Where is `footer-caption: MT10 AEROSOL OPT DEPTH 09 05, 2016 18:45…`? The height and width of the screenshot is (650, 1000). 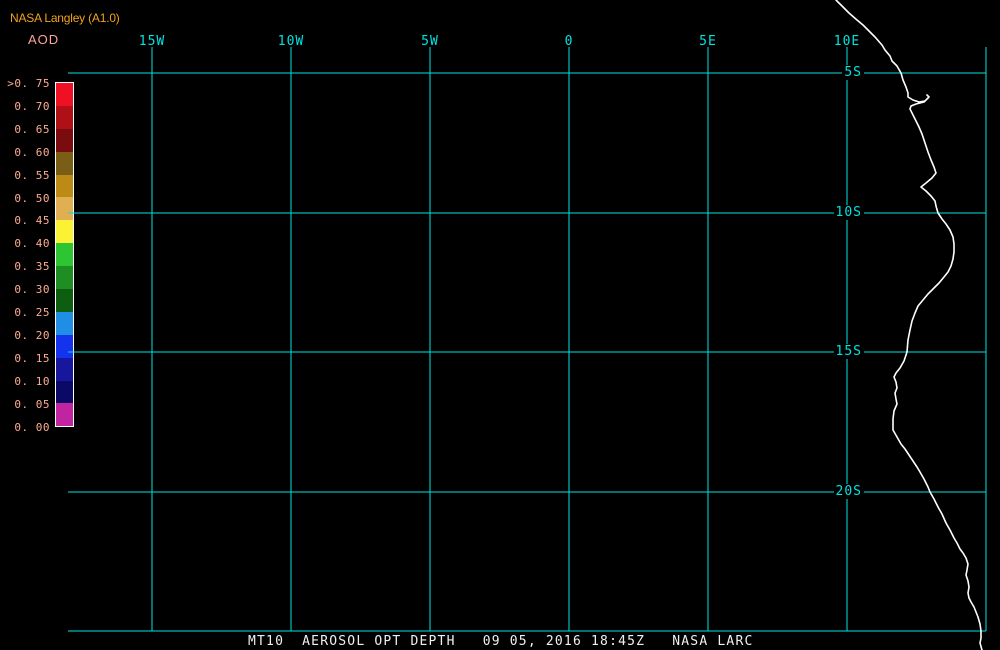 footer-caption: MT10 AEROSOL OPT DEPTH 09 05, 2016 18:45… is located at coordinates (501, 641).